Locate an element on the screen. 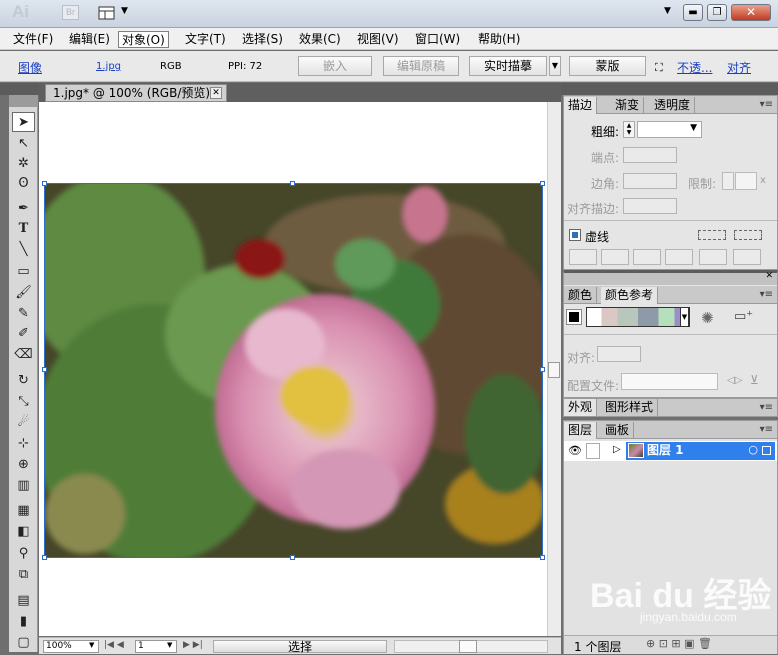 The width and height of the screenshot is (778, 655). menu-edit: 编辑(E) is located at coordinates (89, 39).